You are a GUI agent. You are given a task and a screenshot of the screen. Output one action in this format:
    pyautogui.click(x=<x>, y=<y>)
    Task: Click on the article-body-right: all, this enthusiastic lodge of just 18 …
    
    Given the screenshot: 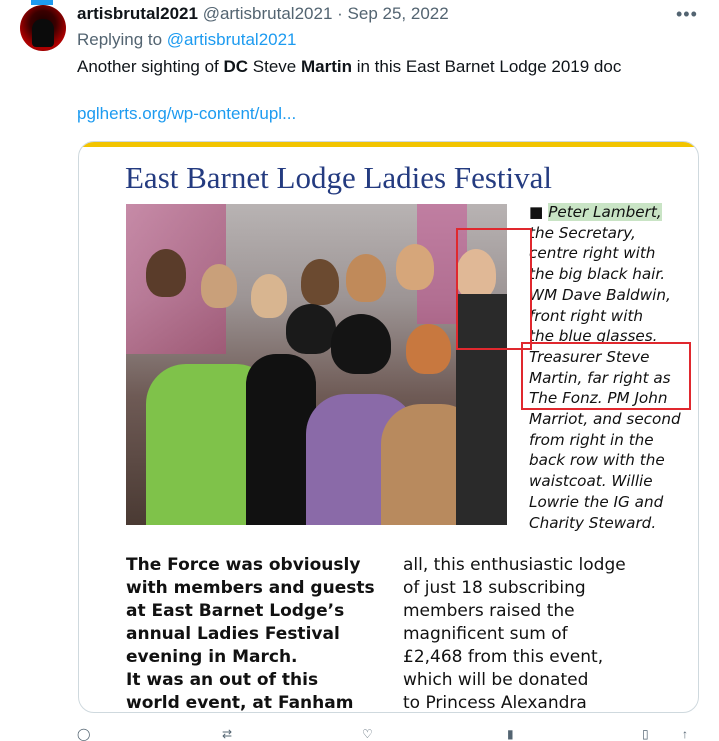 What is the action you would take?
    pyautogui.click(x=528, y=633)
    